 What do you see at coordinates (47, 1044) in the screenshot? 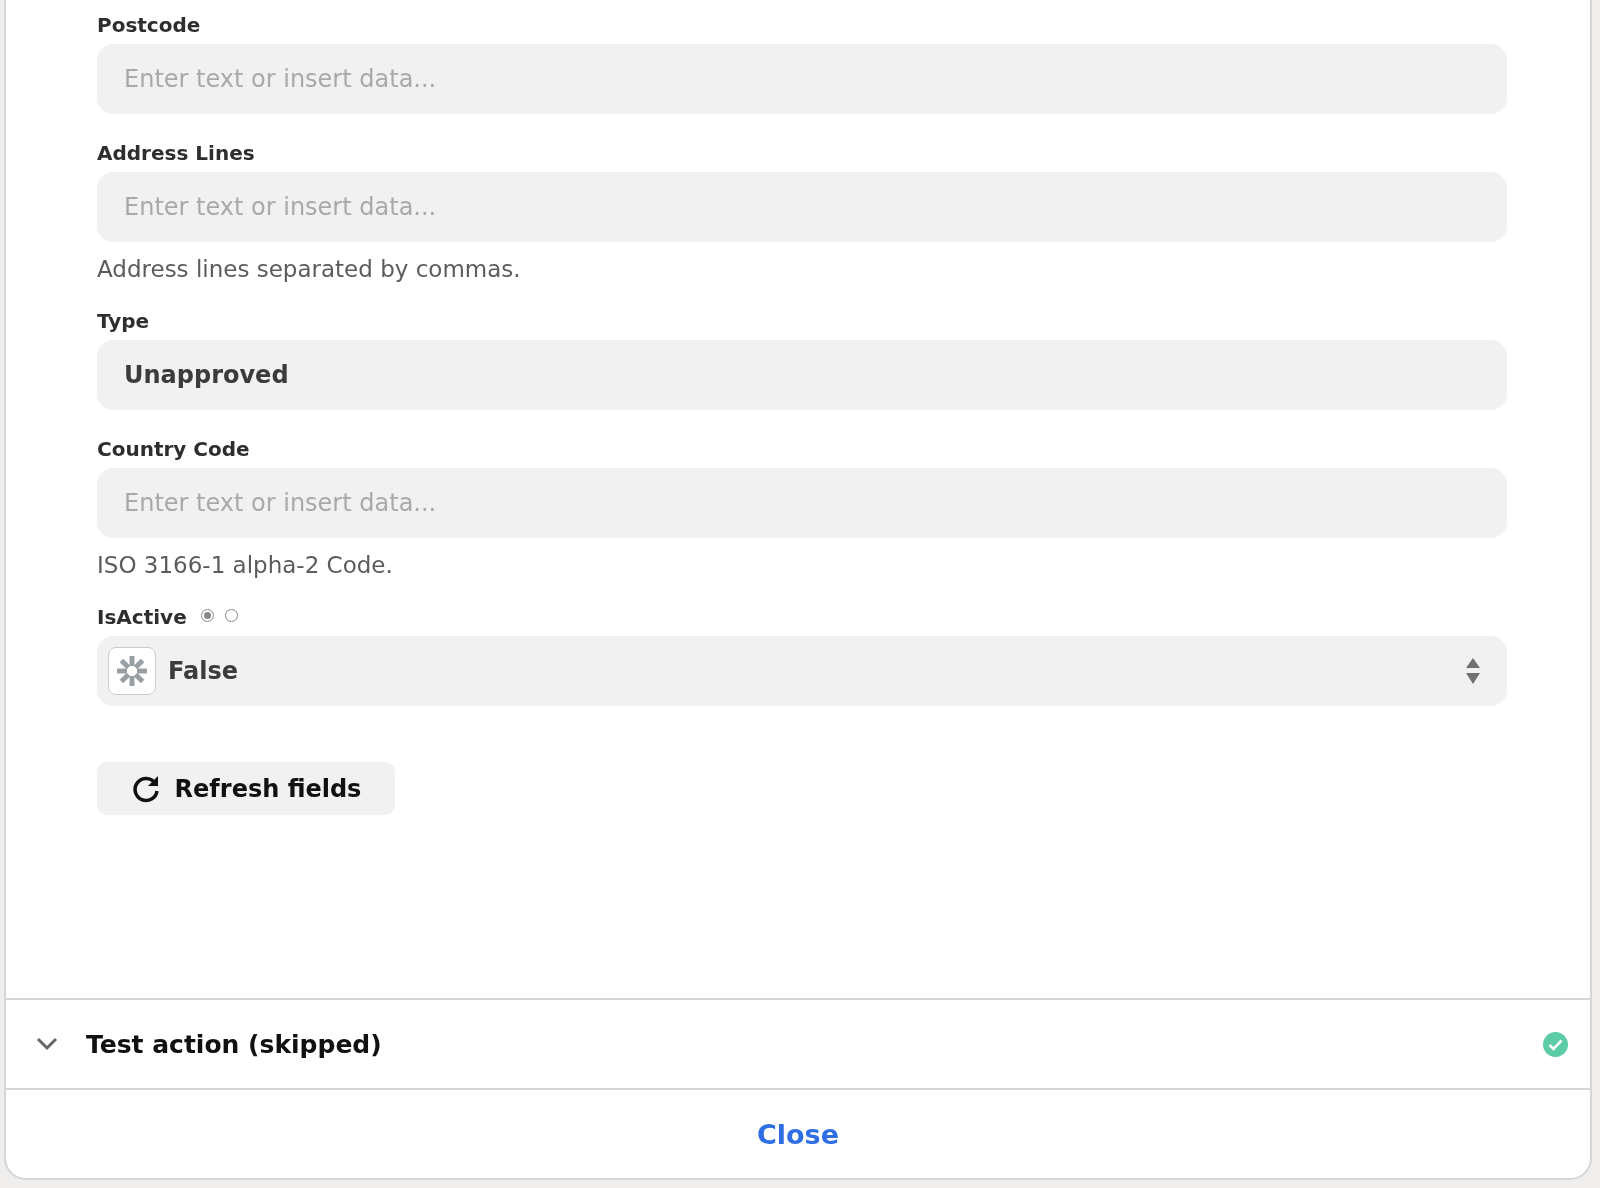
I see `chevron-icon` at bounding box center [47, 1044].